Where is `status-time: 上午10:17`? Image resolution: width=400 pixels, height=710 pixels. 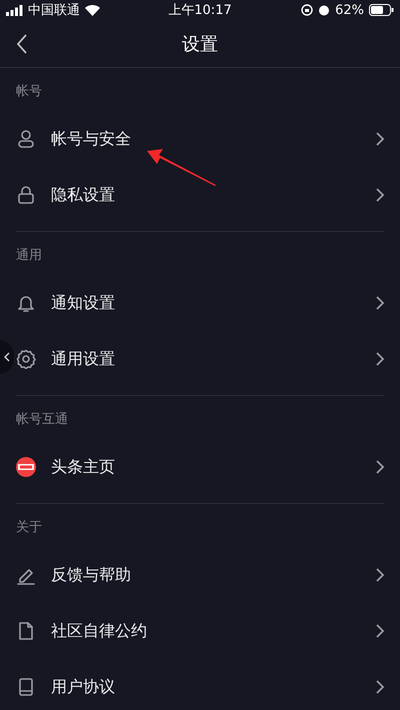 status-time: 上午10:17 is located at coordinates (200, 10).